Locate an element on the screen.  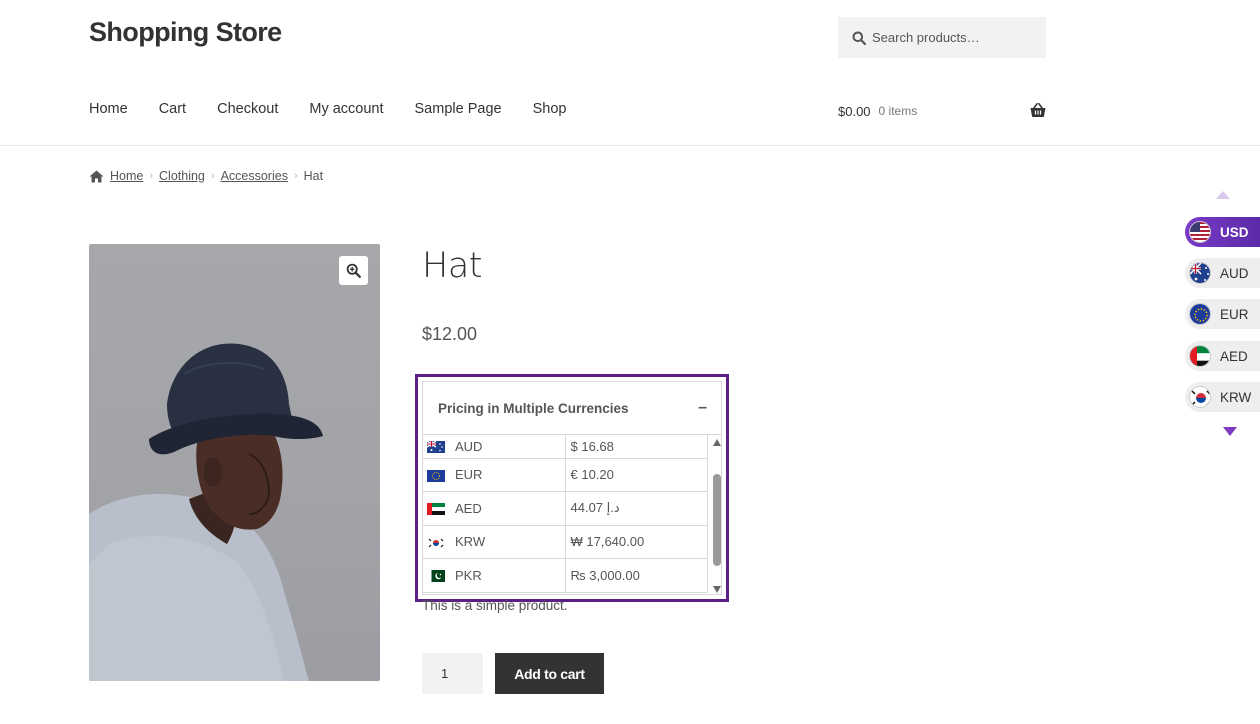
currency-table-scrollbar is located at coordinates (717, 515).